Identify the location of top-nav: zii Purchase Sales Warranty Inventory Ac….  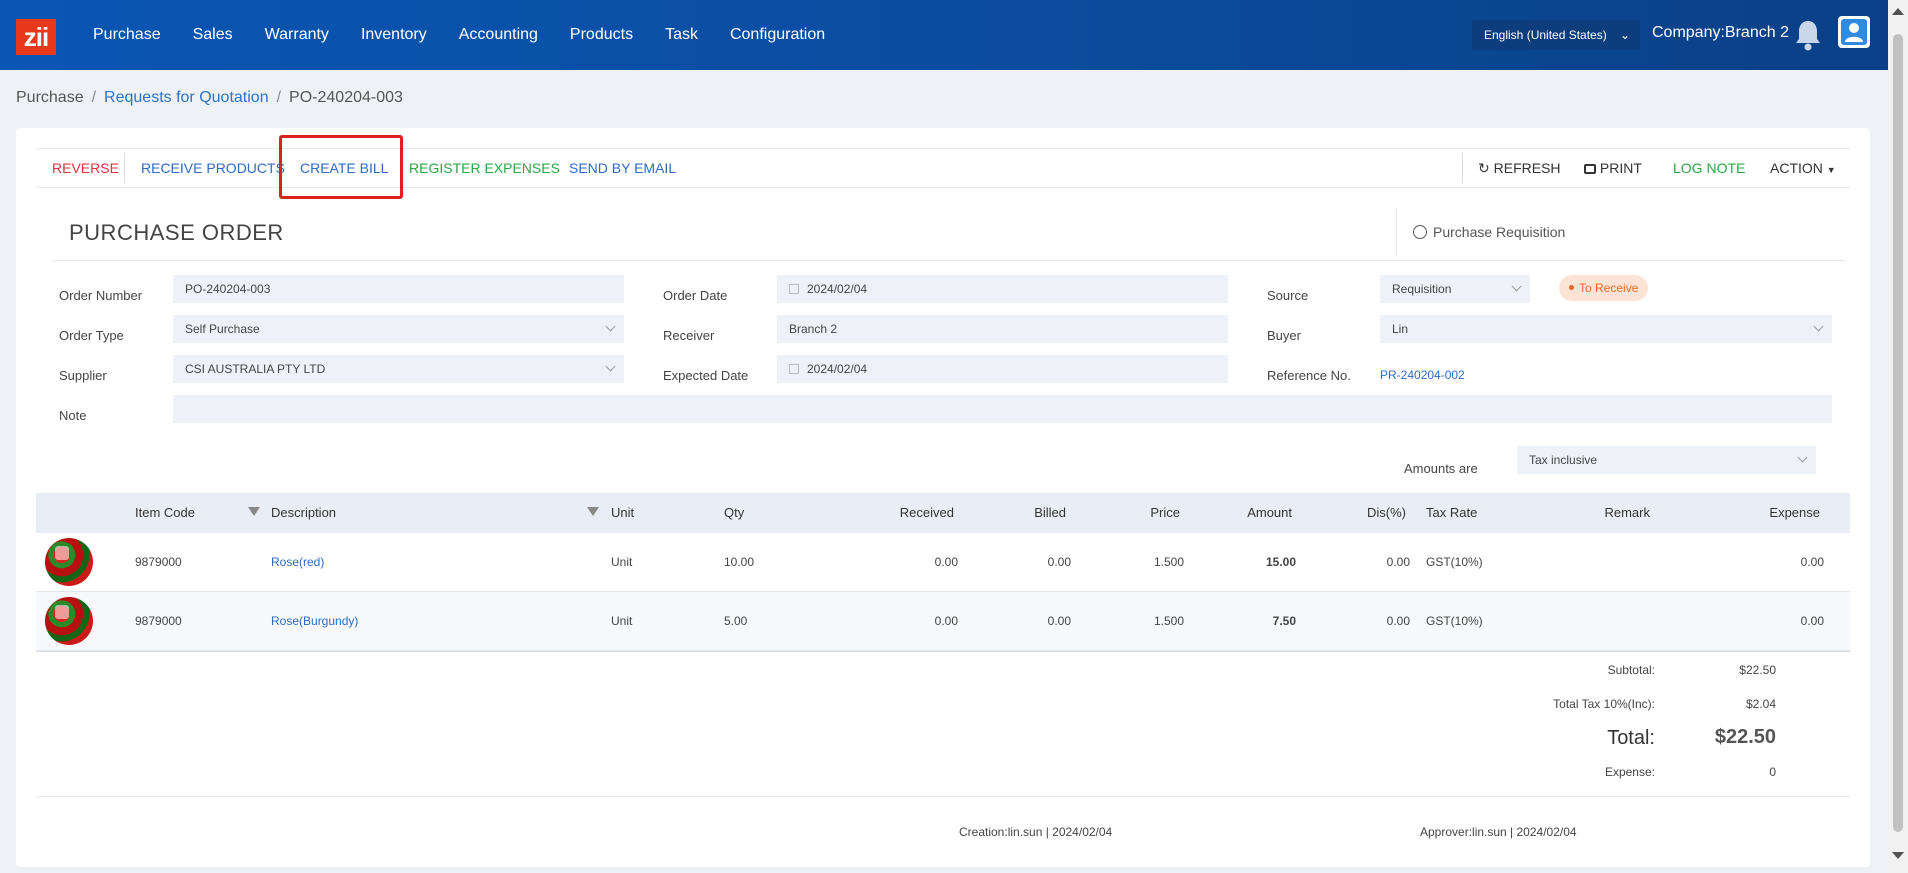
(954, 35).